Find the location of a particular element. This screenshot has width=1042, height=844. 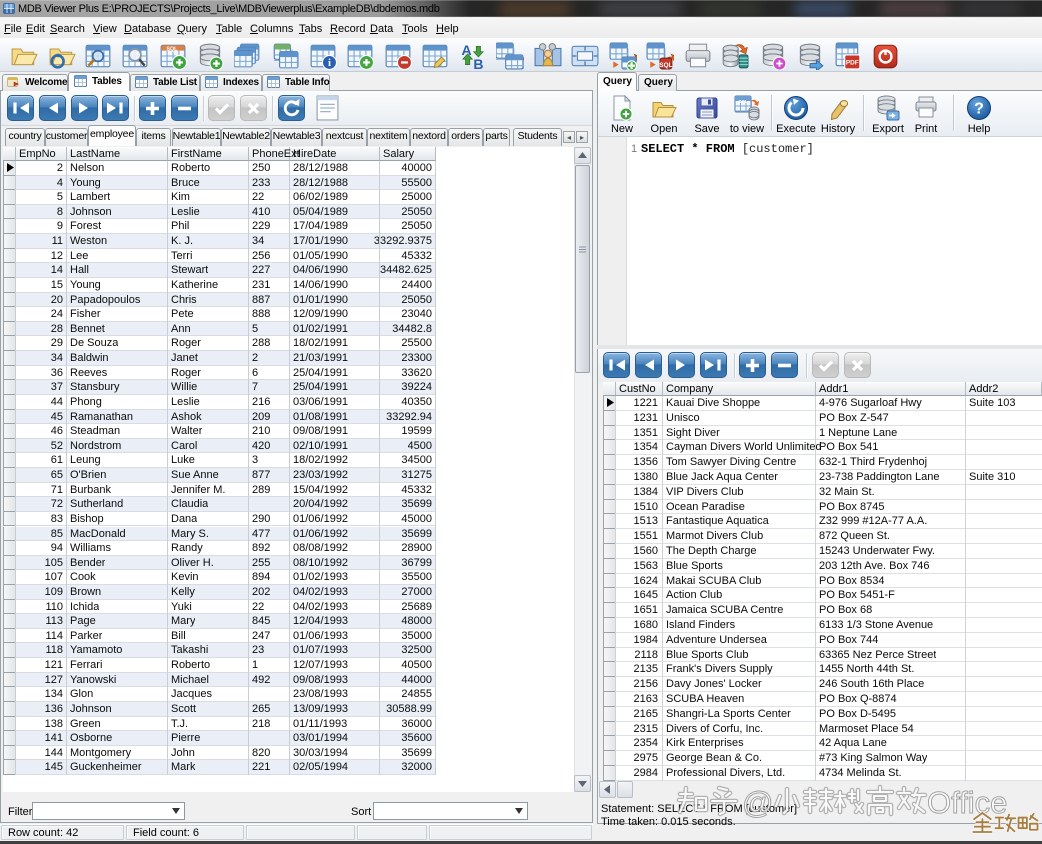

svg-text: B is located at coordinates (478, 63).